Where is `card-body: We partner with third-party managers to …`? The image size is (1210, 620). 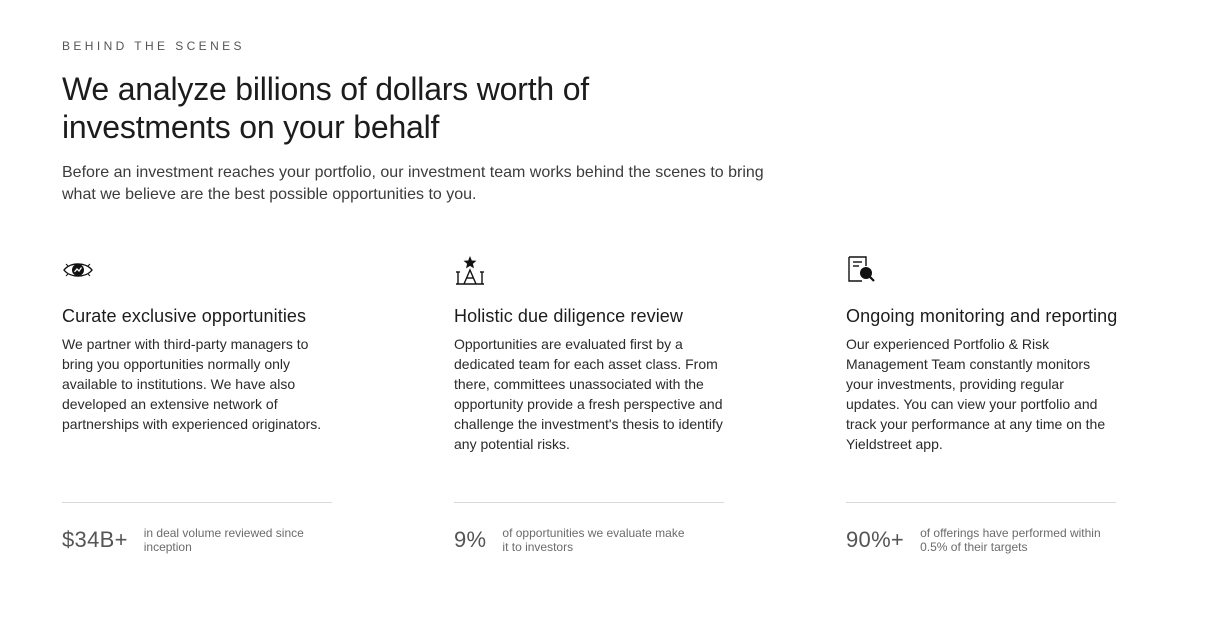
card-body: We partner with third-party managers to … is located at coordinates (192, 384).